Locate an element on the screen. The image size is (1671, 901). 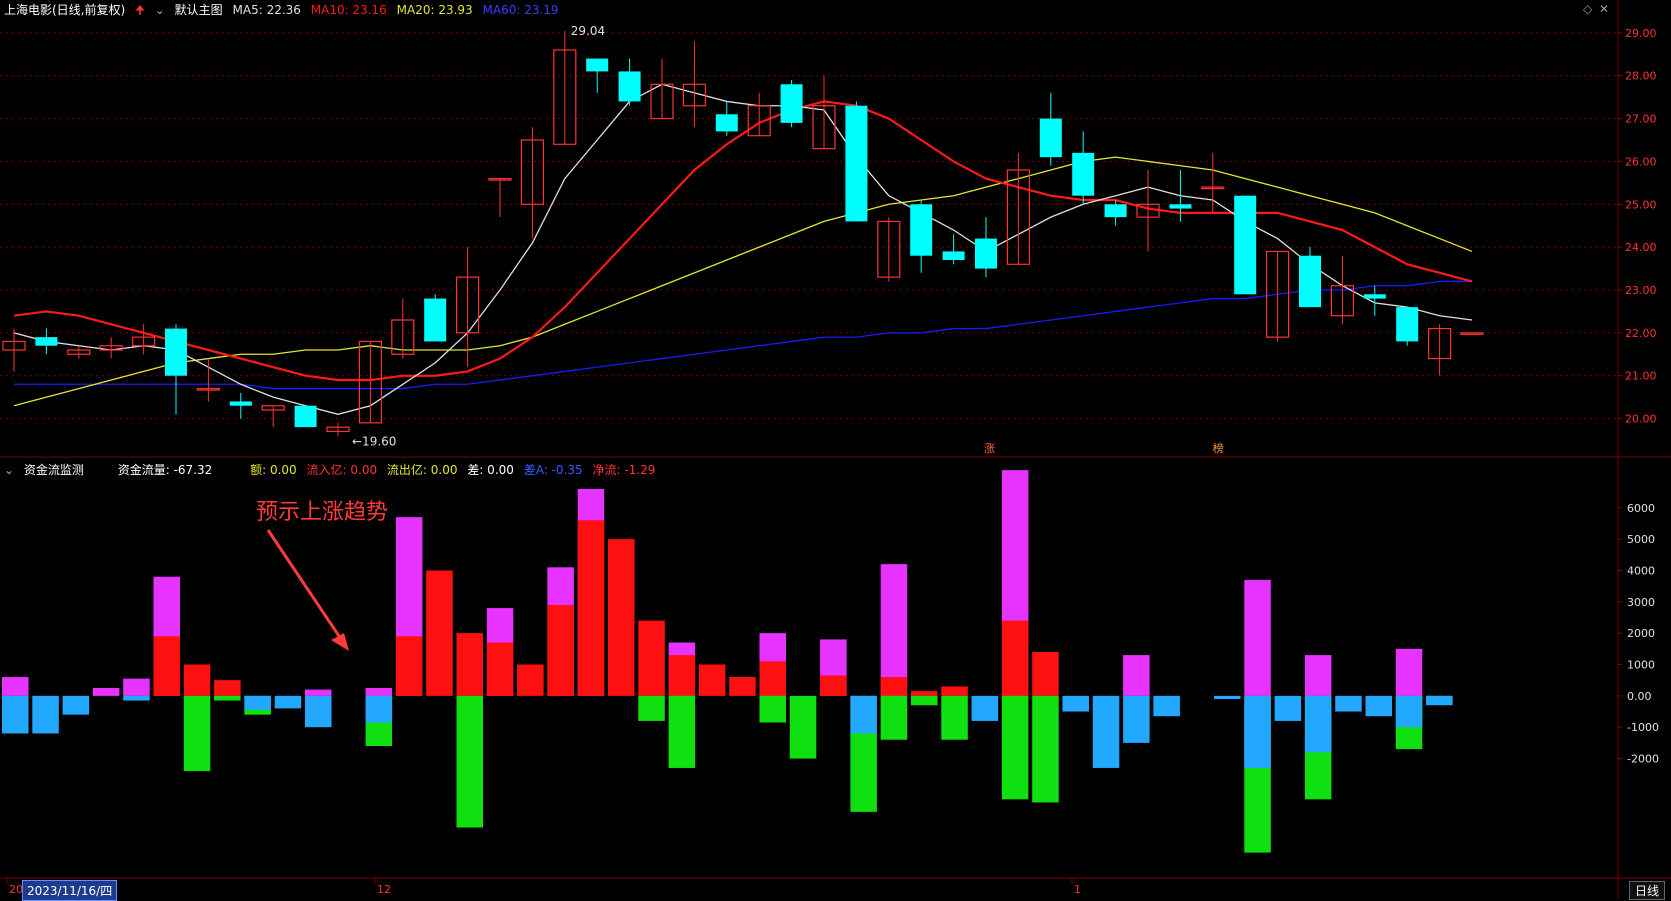
ma10-label: MA10: 23.16 is located at coordinates (348, 10).